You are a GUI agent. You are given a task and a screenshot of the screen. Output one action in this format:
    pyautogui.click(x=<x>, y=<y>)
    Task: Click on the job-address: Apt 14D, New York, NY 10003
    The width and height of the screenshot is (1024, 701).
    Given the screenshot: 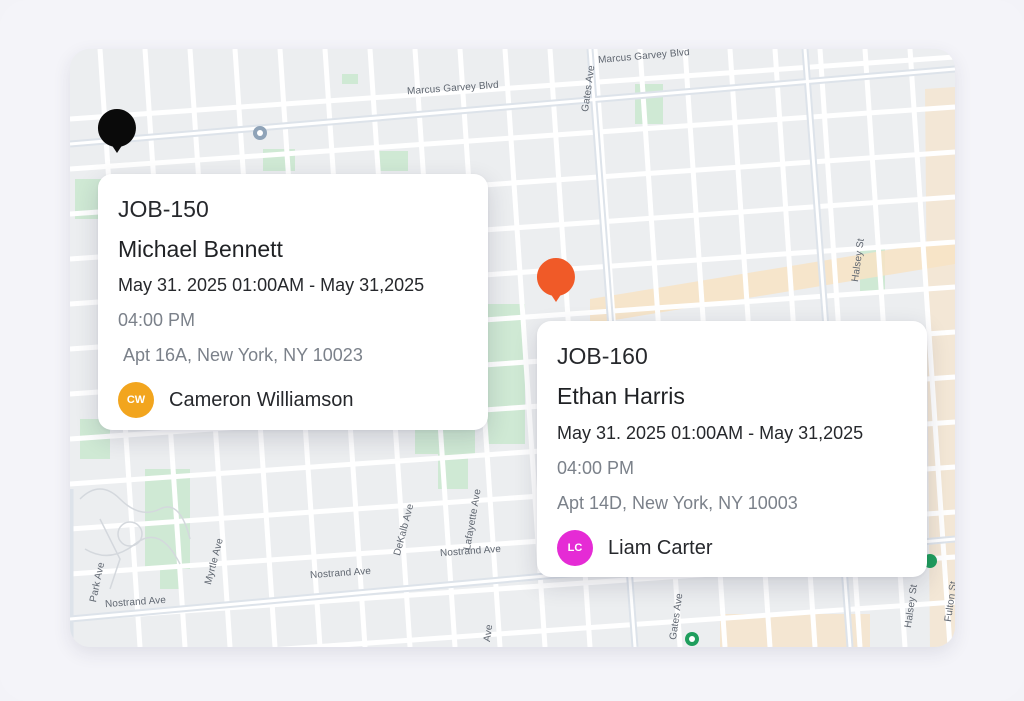 What is the action you would take?
    pyautogui.click(x=677, y=503)
    